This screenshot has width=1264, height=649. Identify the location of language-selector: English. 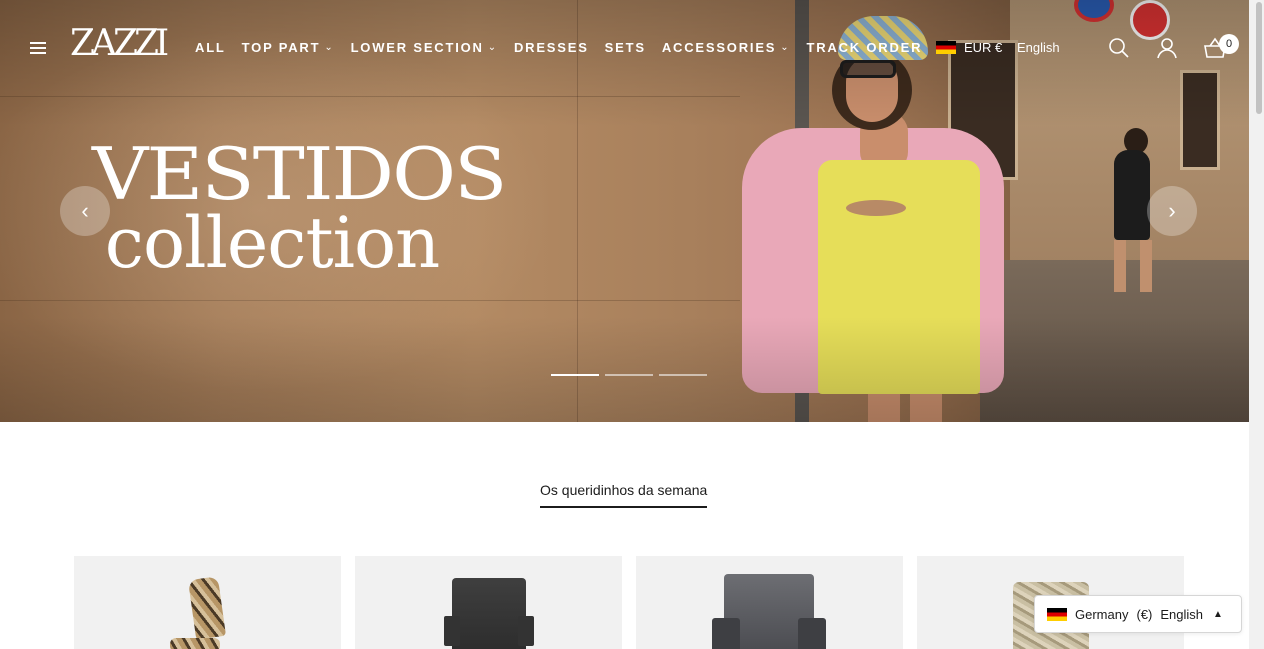
(1038, 47).